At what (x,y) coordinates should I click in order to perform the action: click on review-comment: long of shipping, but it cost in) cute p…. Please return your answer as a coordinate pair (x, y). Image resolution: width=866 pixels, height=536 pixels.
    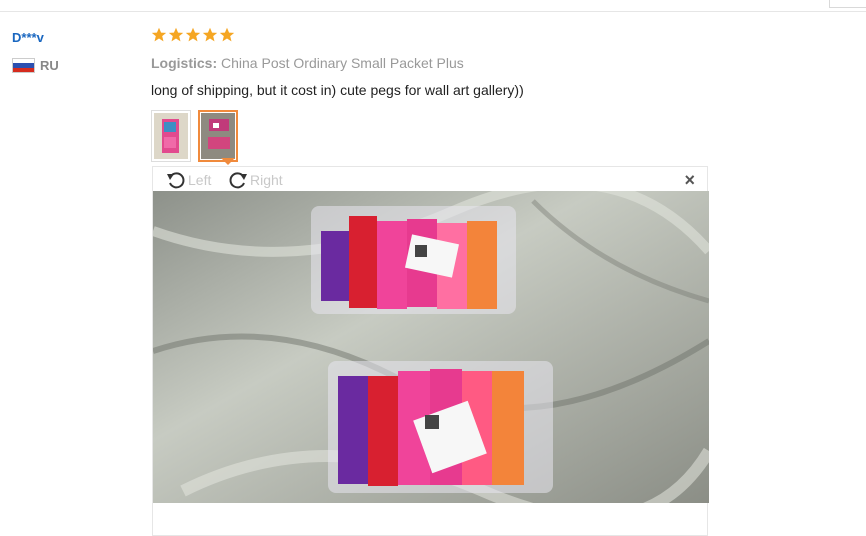
    Looking at the image, I should click on (337, 90).